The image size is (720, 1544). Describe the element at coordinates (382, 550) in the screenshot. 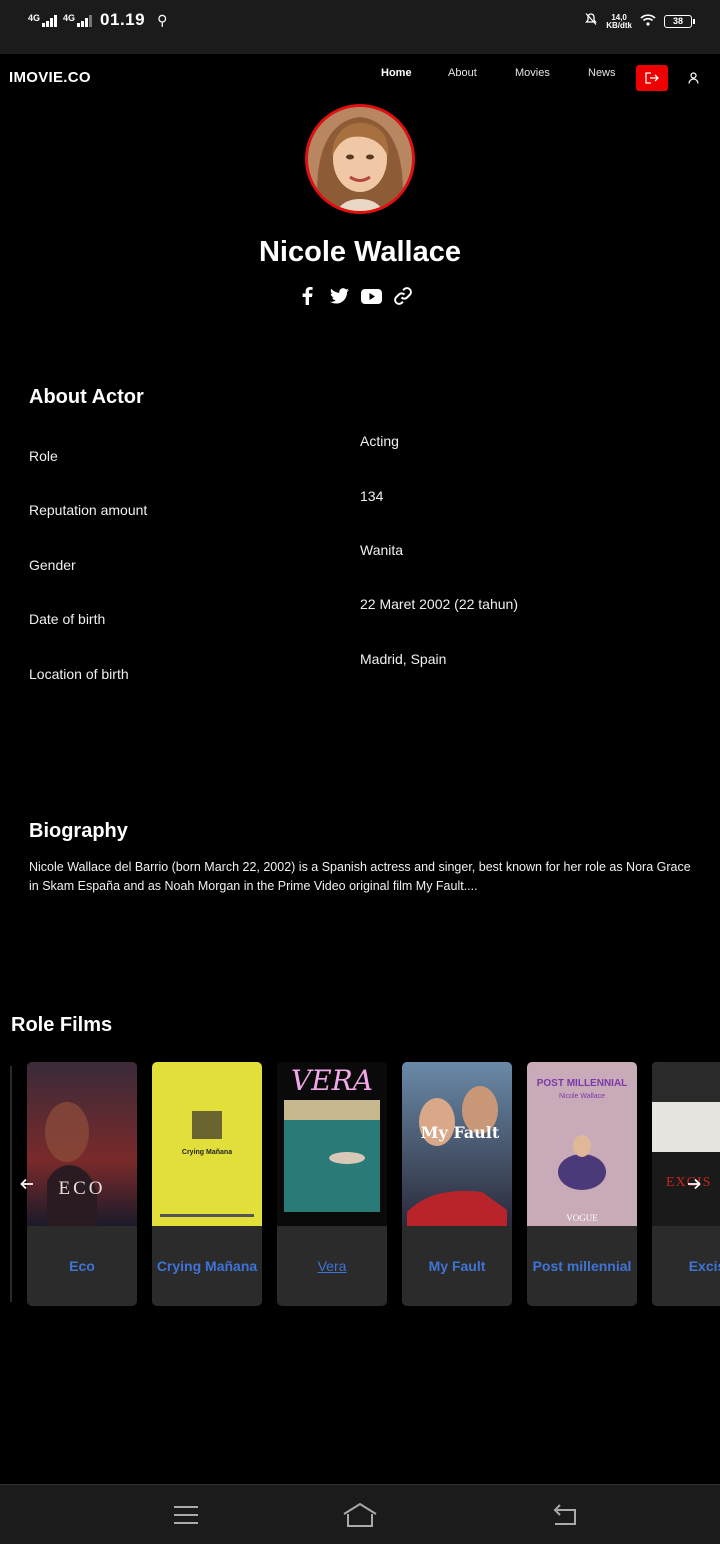

I see `about-value-gender: Wanita` at that location.